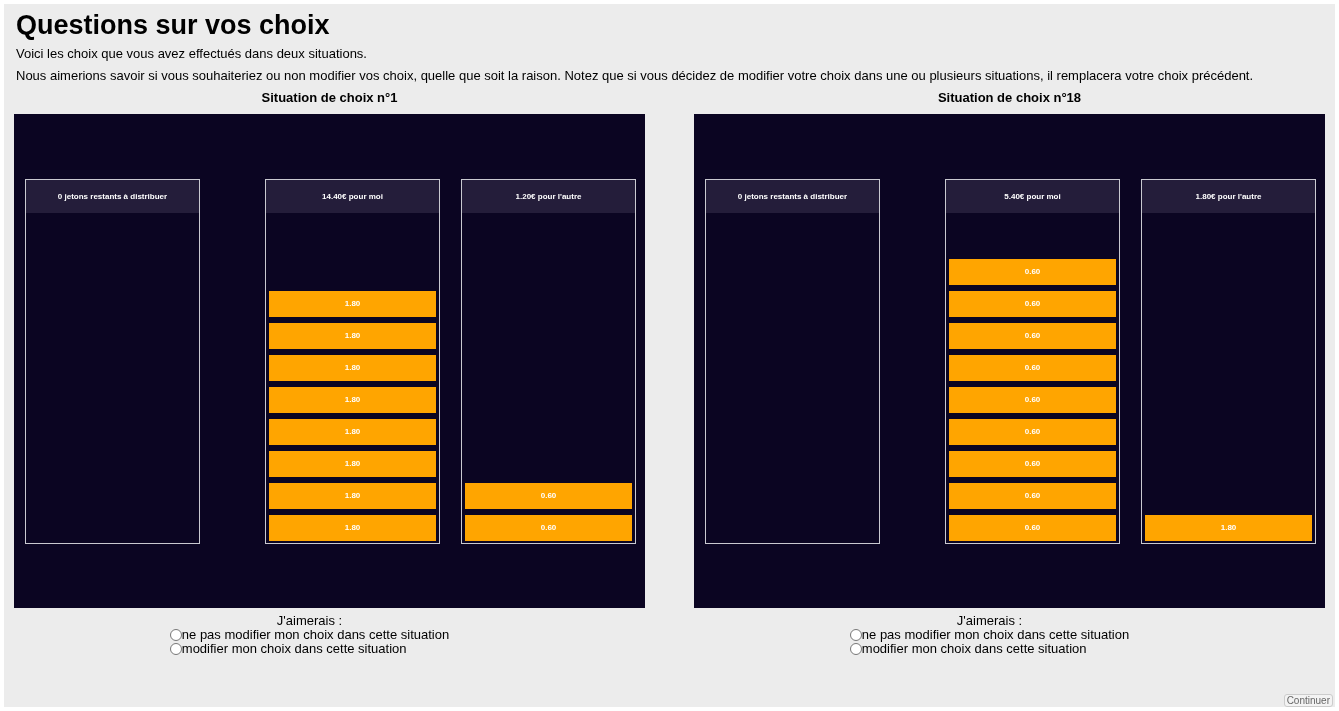 The width and height of the screenshot is (1339, 711). Describe the element at coordinates (1308, 700) in the screenshot. I see `continue-button: Continuer` at that location.